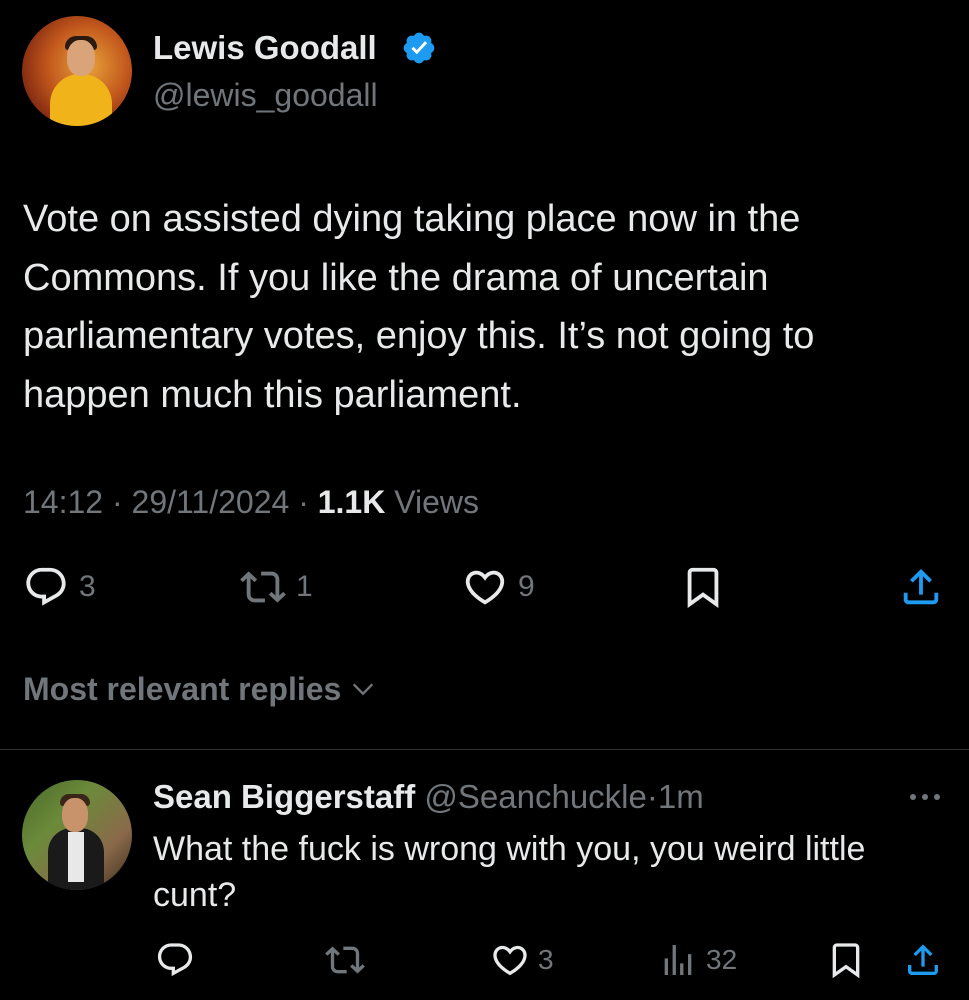 This screenshot has height=1000, width=969. I want to click on bookmark-button, so click(703, 587).